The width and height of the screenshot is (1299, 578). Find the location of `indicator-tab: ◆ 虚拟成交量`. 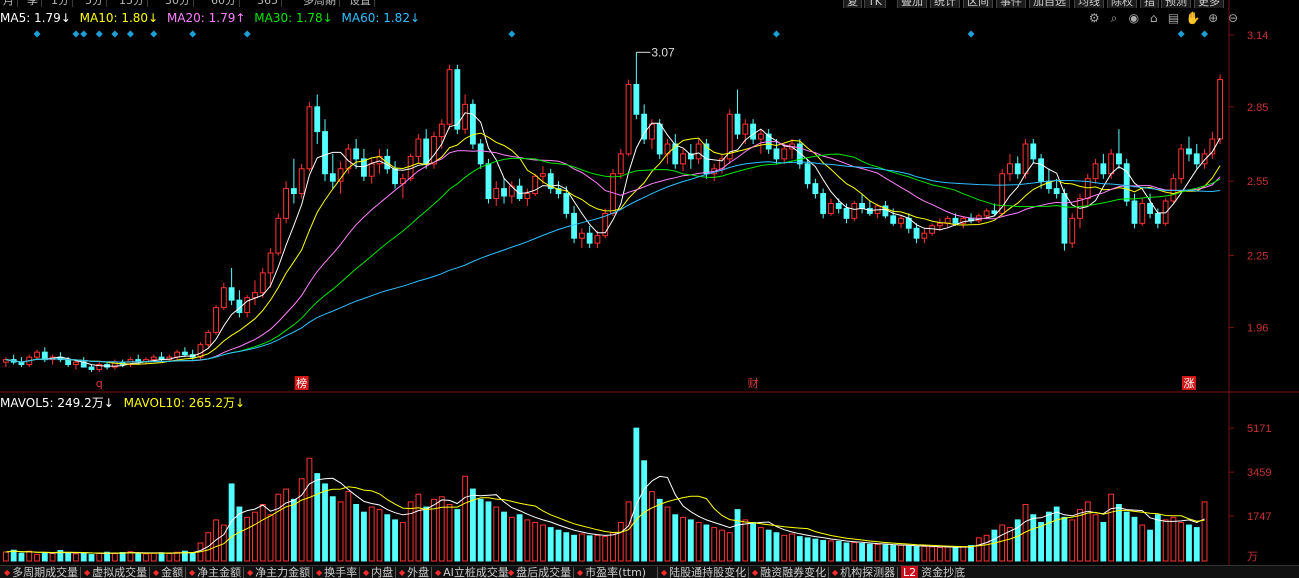

indicator-tab: ◆ 虚拟成交量 is located at coordinates (115, 572).